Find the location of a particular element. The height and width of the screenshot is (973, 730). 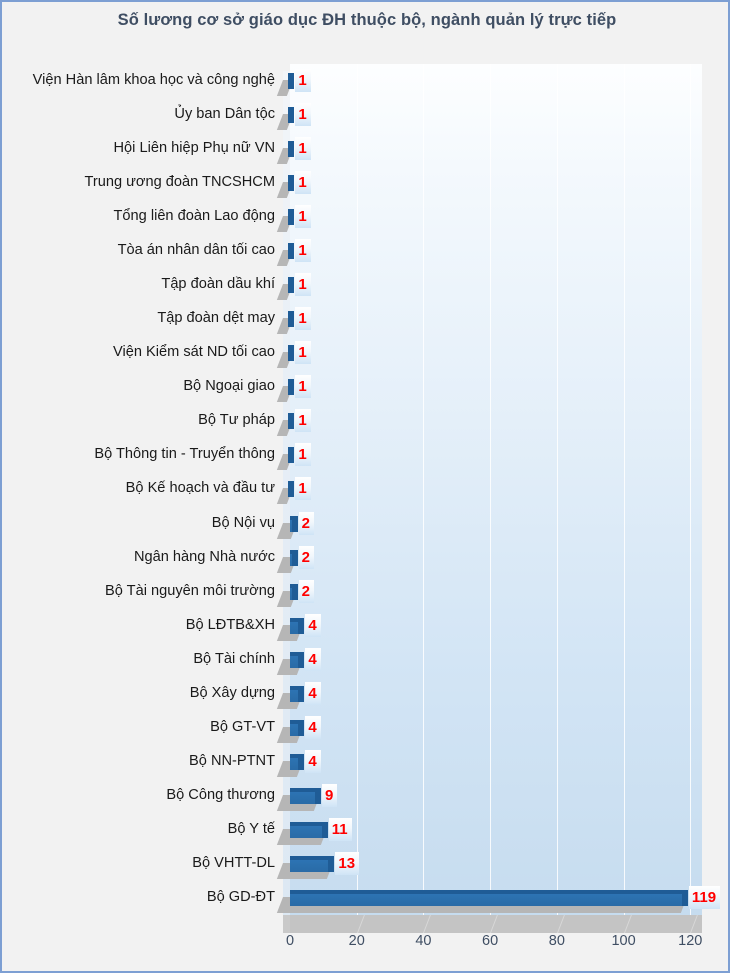

bar-row: Bộ Ngoại giao 1 is located at coordinates (365, 387).